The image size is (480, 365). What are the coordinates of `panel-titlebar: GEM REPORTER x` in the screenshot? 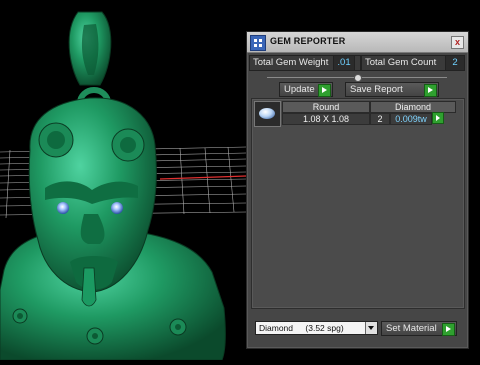 It's located at (357, 42).